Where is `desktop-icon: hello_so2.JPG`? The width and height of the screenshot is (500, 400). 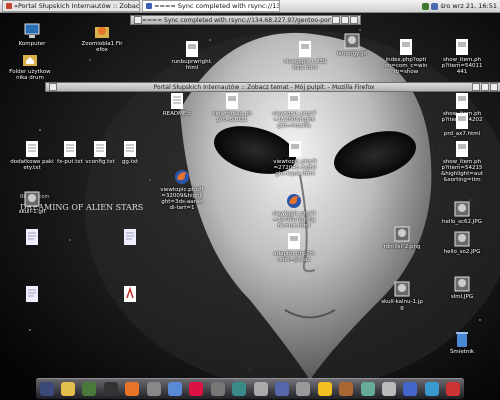 desktop-icon: hello_so2.JPG is located at coordinates (462, 242).